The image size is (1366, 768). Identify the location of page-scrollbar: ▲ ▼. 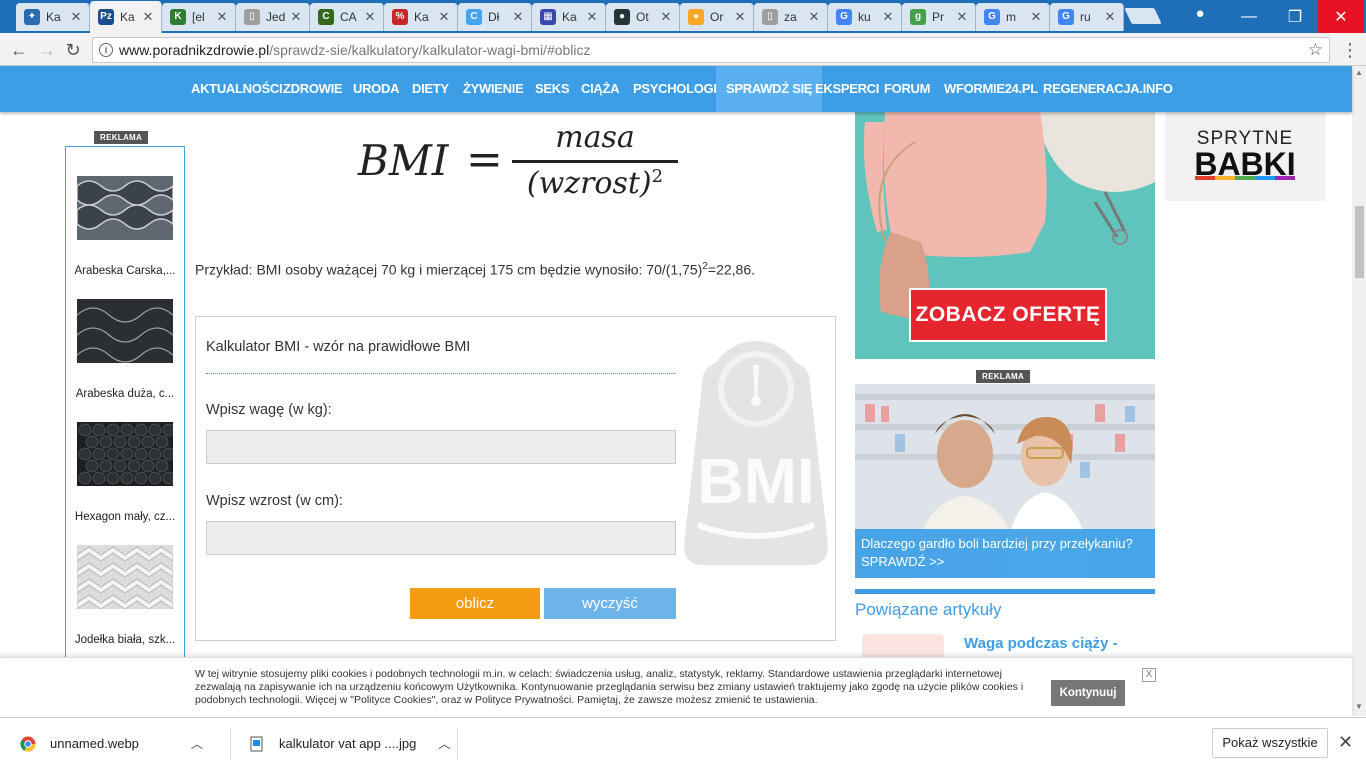
(1359, 391).